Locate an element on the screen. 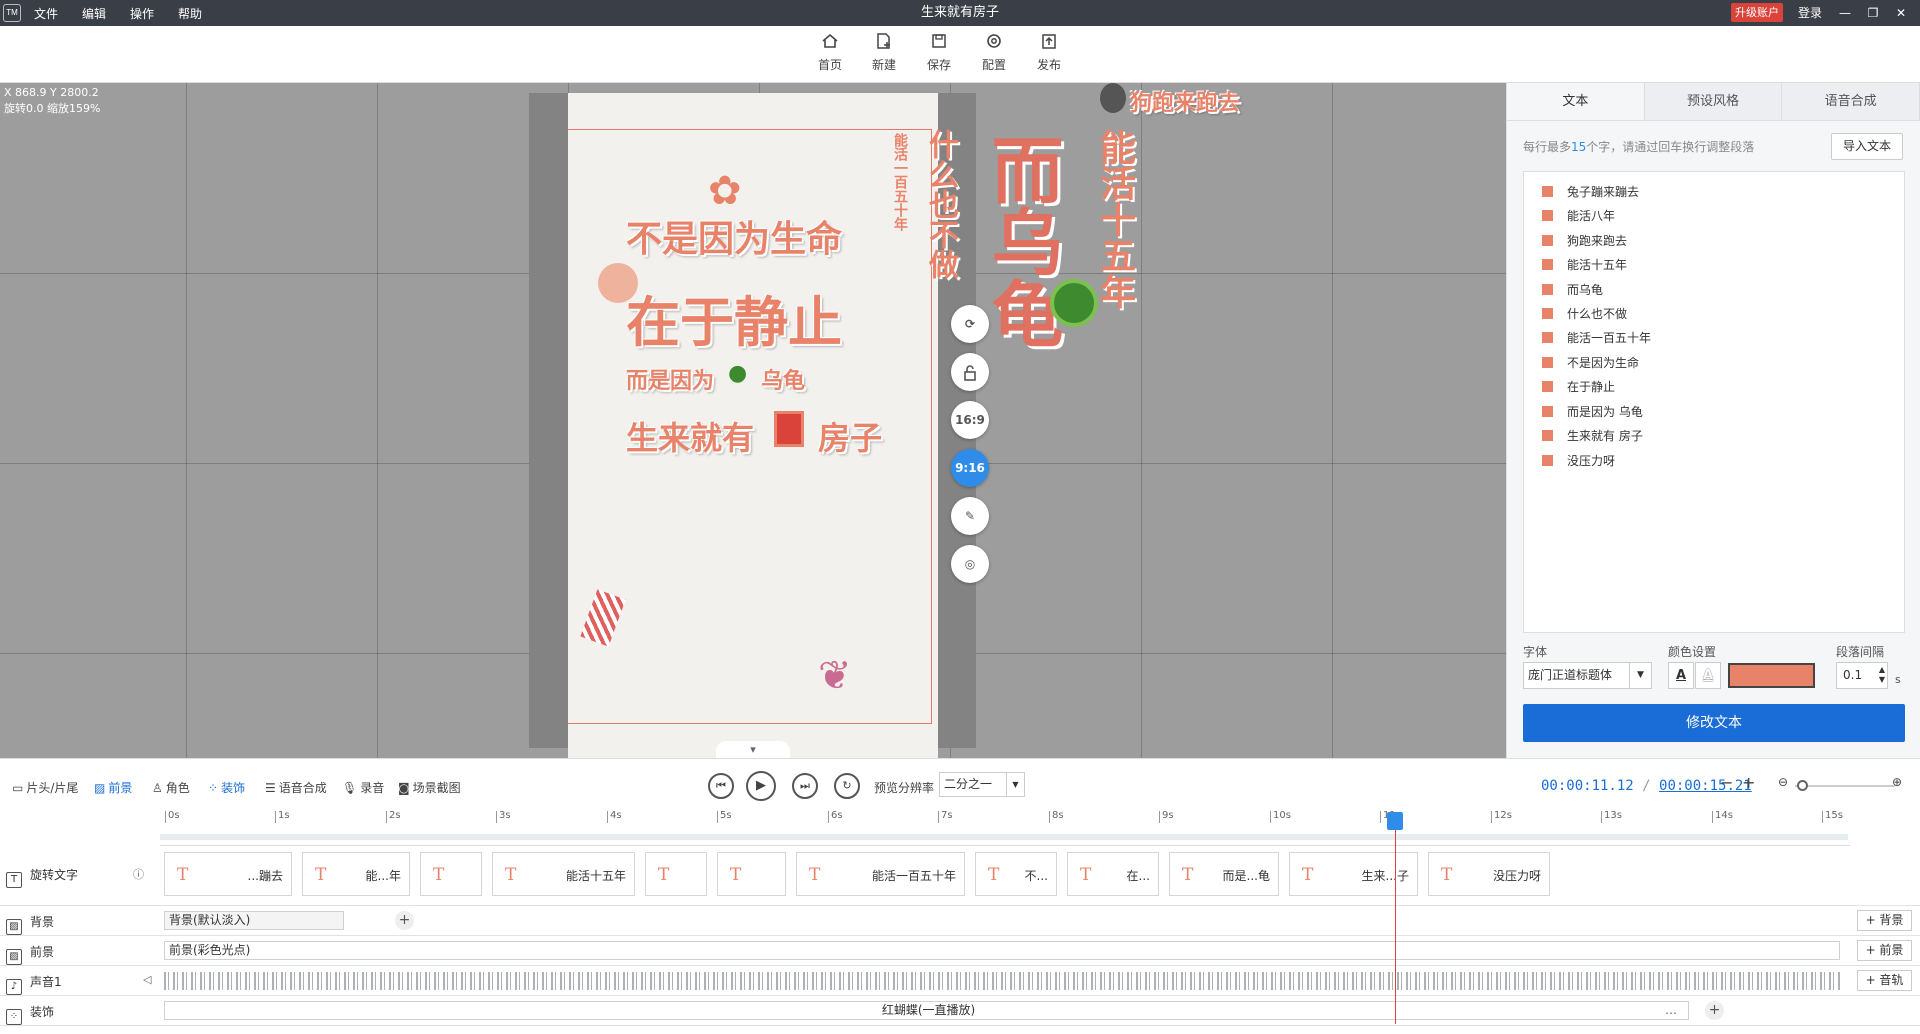 This screenshot has width=1920, height=1034. spacing-stepper: 0.1 ▲ ▼ is located at coordinates (1862, 675).